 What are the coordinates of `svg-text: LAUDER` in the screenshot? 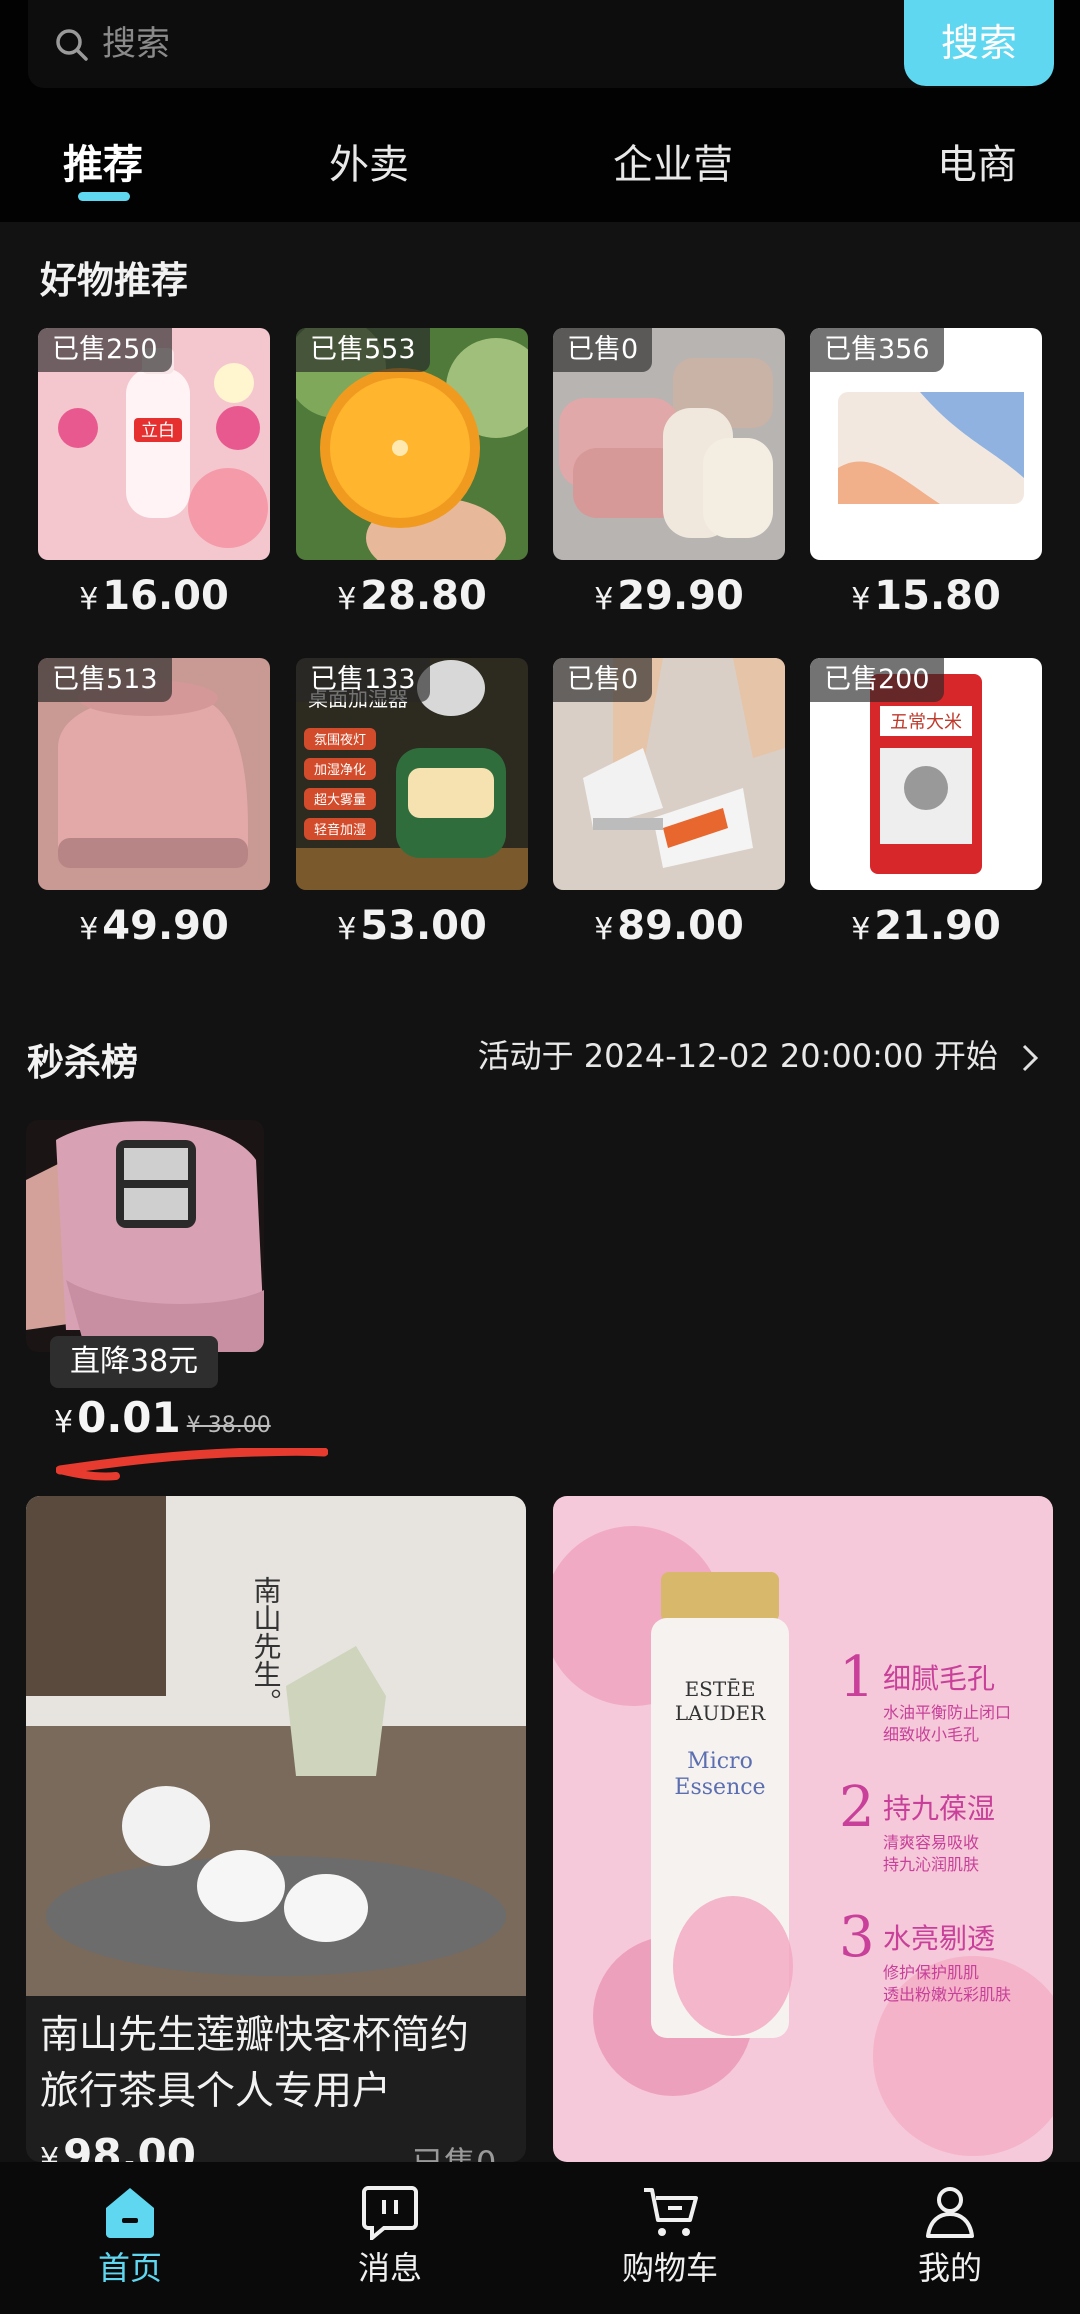 It's located at (720, 1713).